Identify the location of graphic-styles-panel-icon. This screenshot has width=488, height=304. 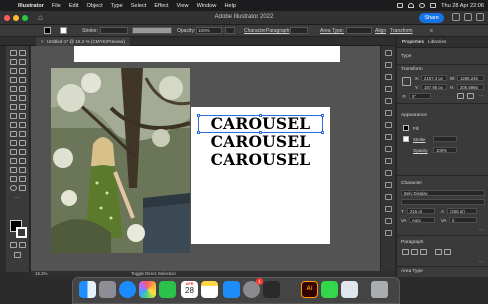
(388, 113).